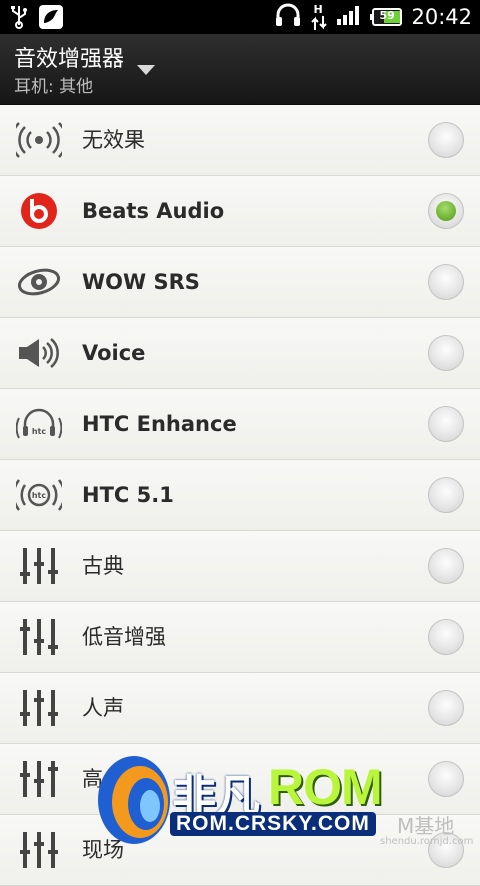 The width and height of the screenshot is (480, 886). Describe the element at coordinates (103, 708) in the screenshot. I see `list-item-label: 人声` at that location.